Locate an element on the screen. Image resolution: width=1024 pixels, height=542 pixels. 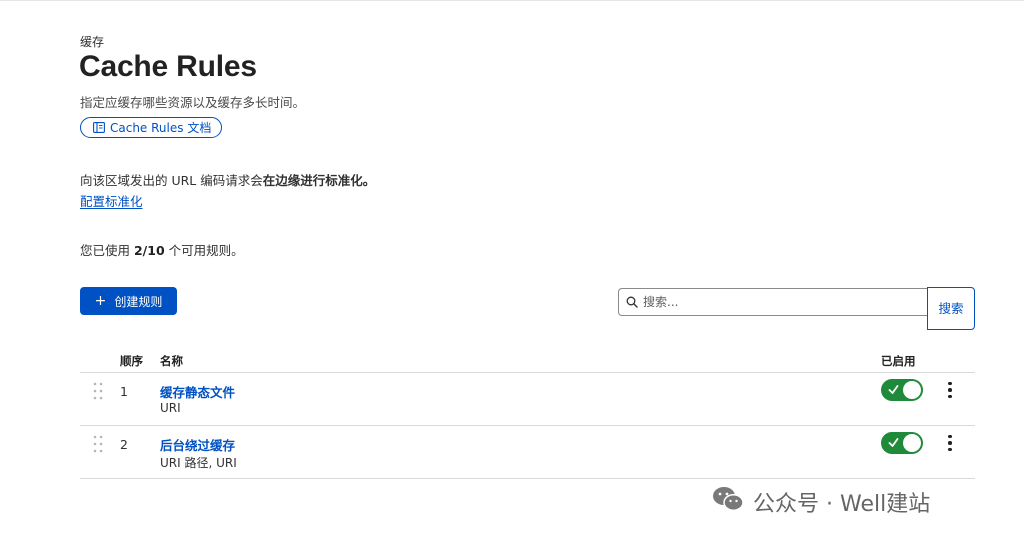
usage-prefix: 您已使用 is located at coordinates (107, 250).